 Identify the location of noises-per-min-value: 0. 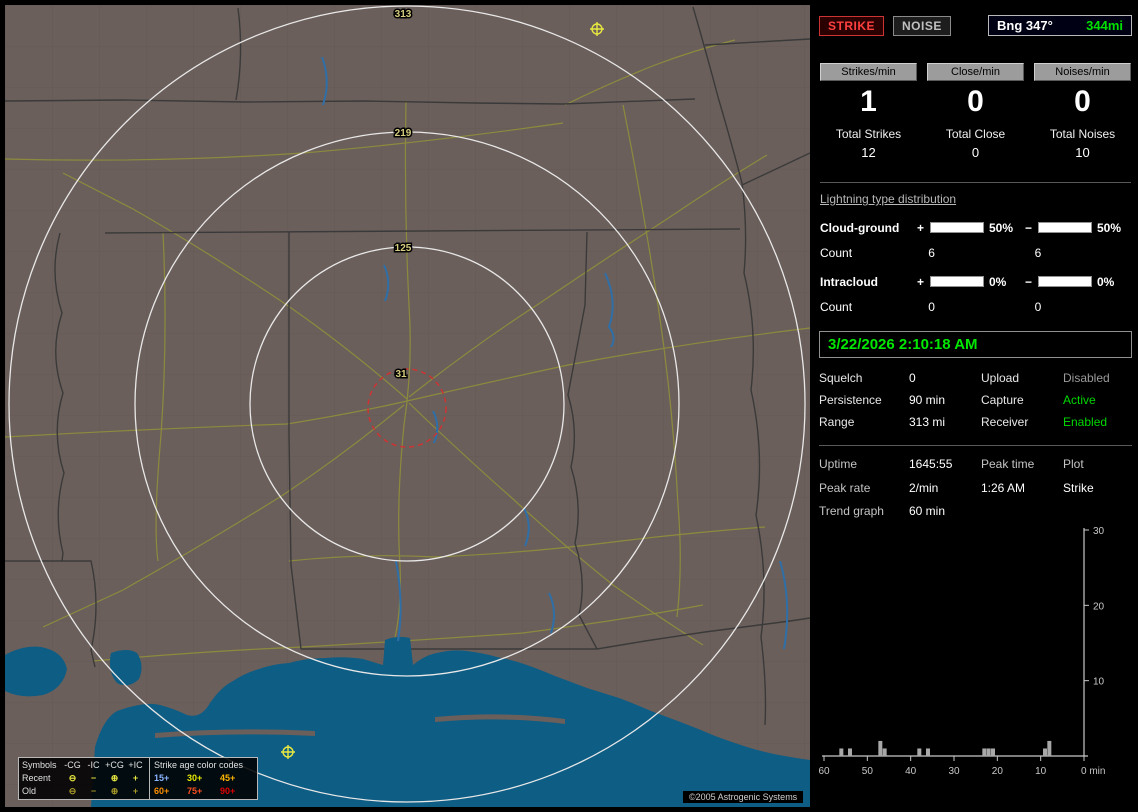
(1082, 101).